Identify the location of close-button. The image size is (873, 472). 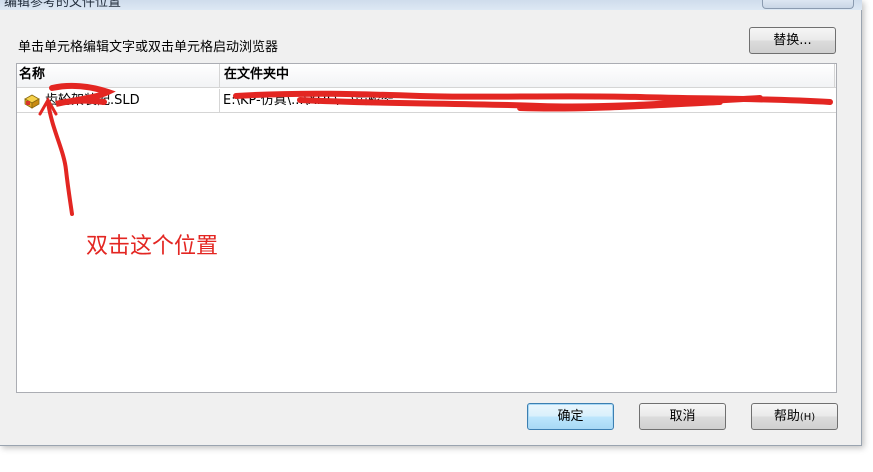
(808, 4).